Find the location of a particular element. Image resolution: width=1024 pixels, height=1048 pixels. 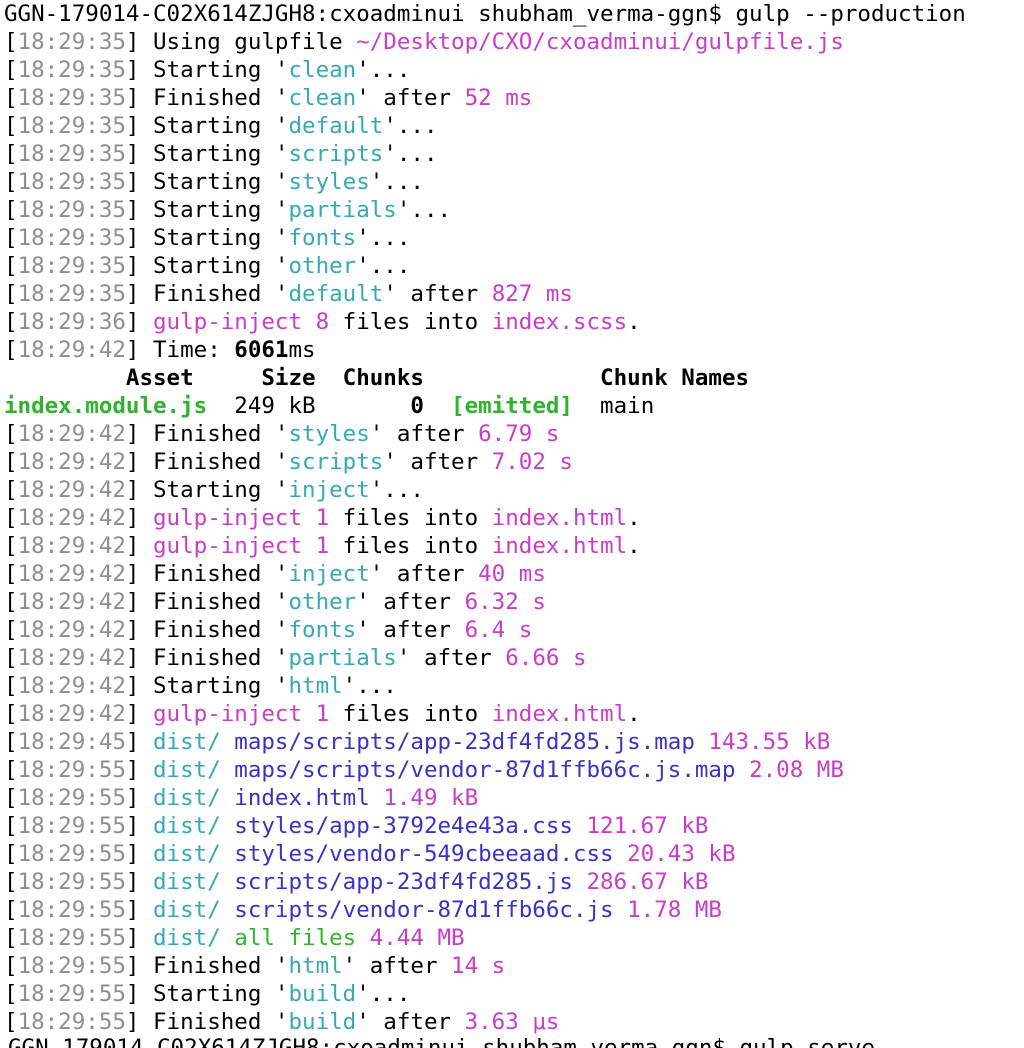

task-name: partials is located at coordinates (342, 210).